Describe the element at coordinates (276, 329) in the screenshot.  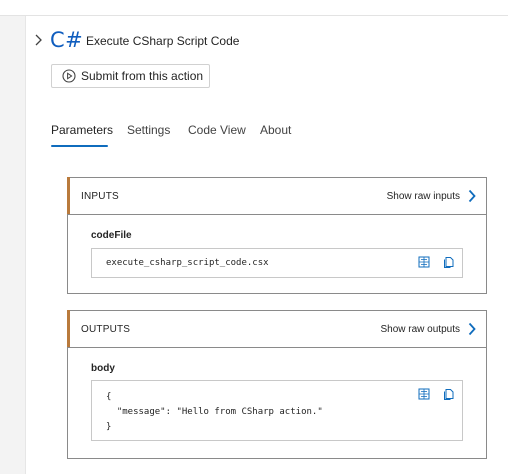
I see `outputs-header: OUTPUTS Show raw outputs` at that location.